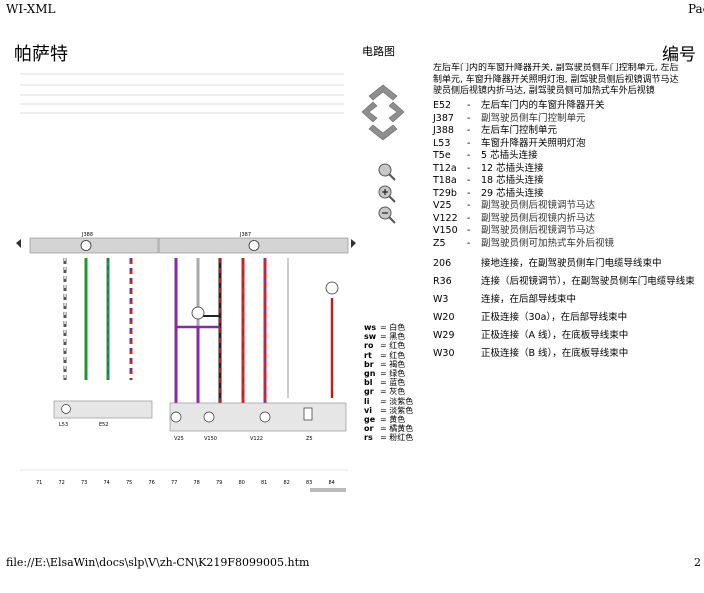 The width and height of the screenshot is (704, 593). Describe the element at coordinates (87, 235) in the screenshot. I see `unit-label-J388: J388` at that location.